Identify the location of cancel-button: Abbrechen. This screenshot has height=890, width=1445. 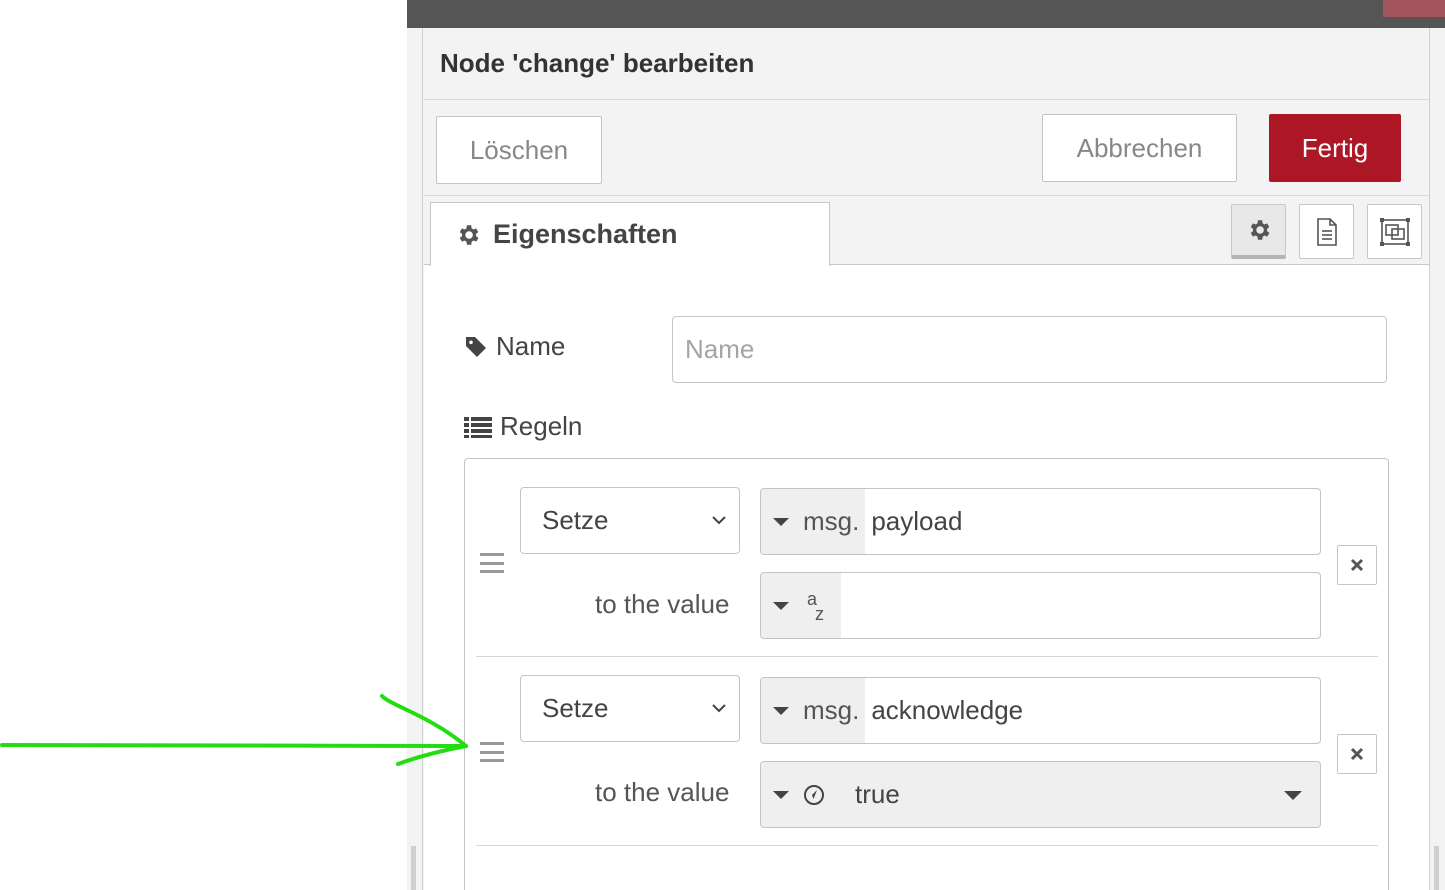
(1139, 148).